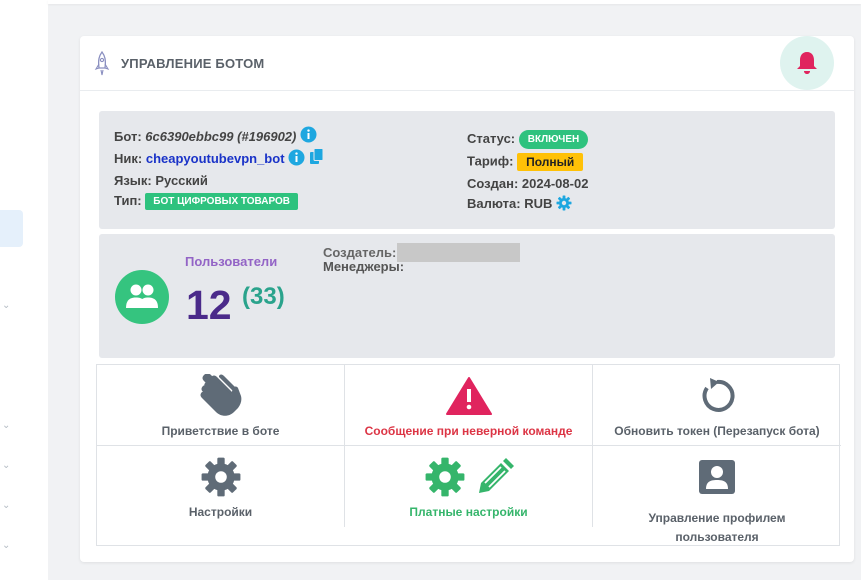 Image resolution: width=861 pixels, height=580 pixels. I want to click on copy-icon, so click(316, 156).